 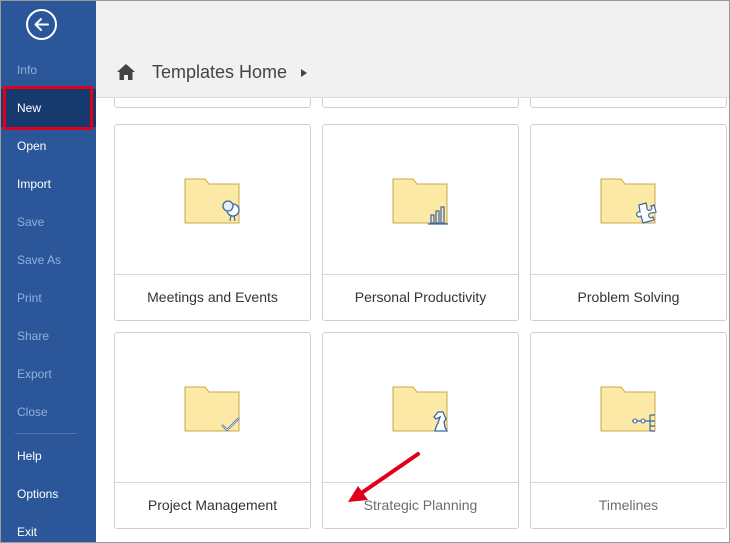 I want to click on tile-label: Problem Solving, so click(x=628, y=297).